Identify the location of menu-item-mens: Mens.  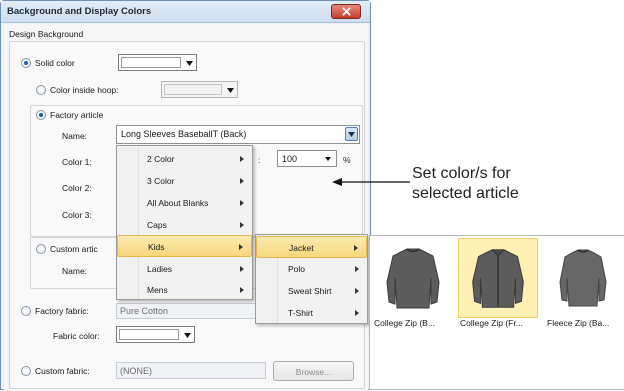
(184, 290).